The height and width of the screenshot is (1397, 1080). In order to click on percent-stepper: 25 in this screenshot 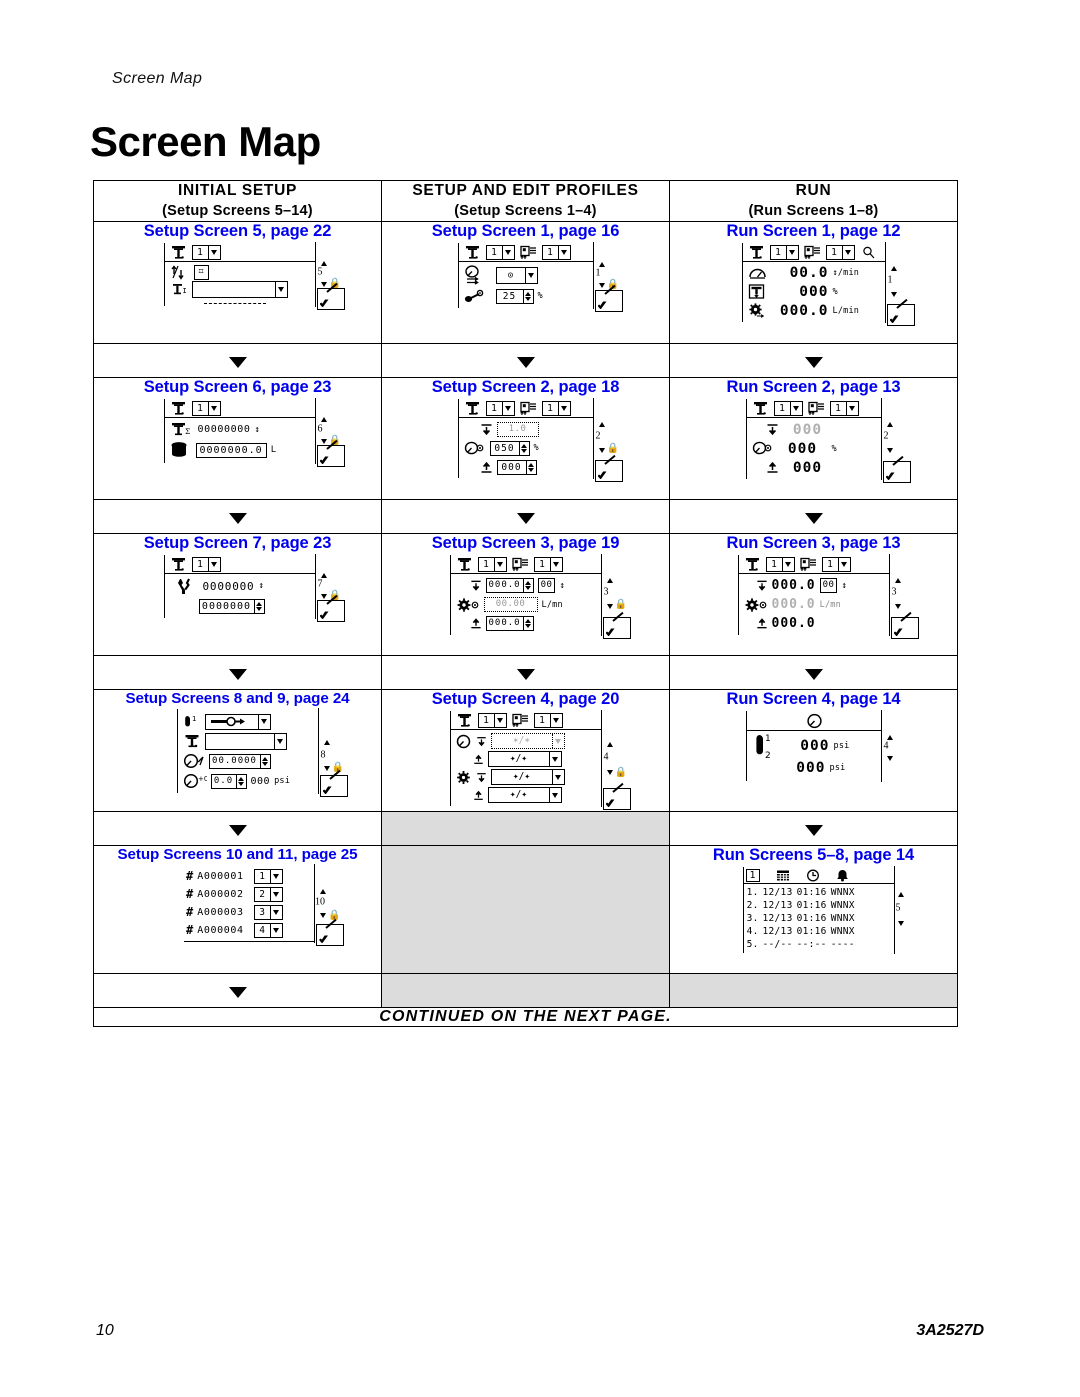, I will do `click(514, 296)`.